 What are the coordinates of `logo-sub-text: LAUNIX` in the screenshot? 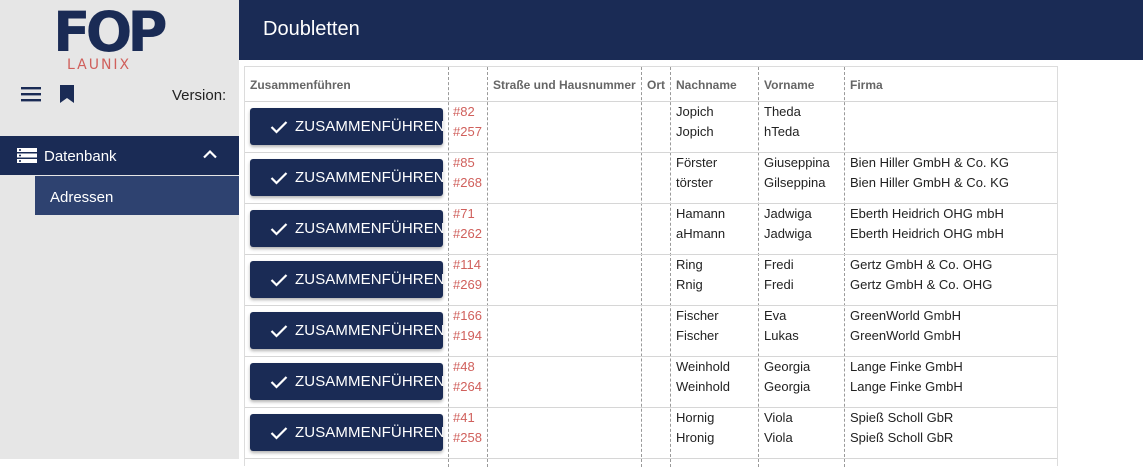 It's located at (99, 65).